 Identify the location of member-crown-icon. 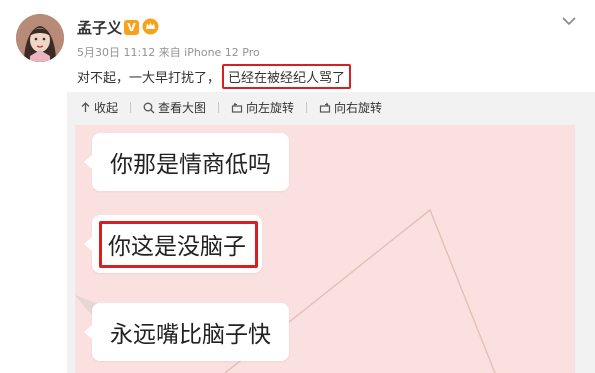
(150, 26).